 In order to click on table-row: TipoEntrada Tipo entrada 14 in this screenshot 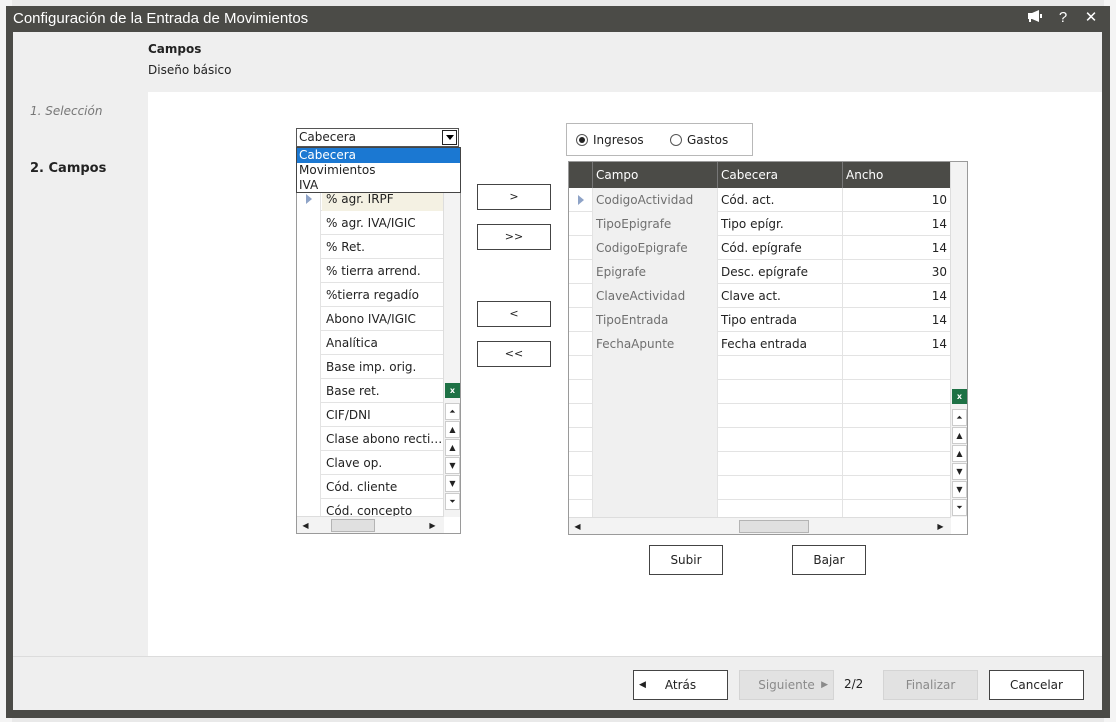, I will do `click(759, 320)`.